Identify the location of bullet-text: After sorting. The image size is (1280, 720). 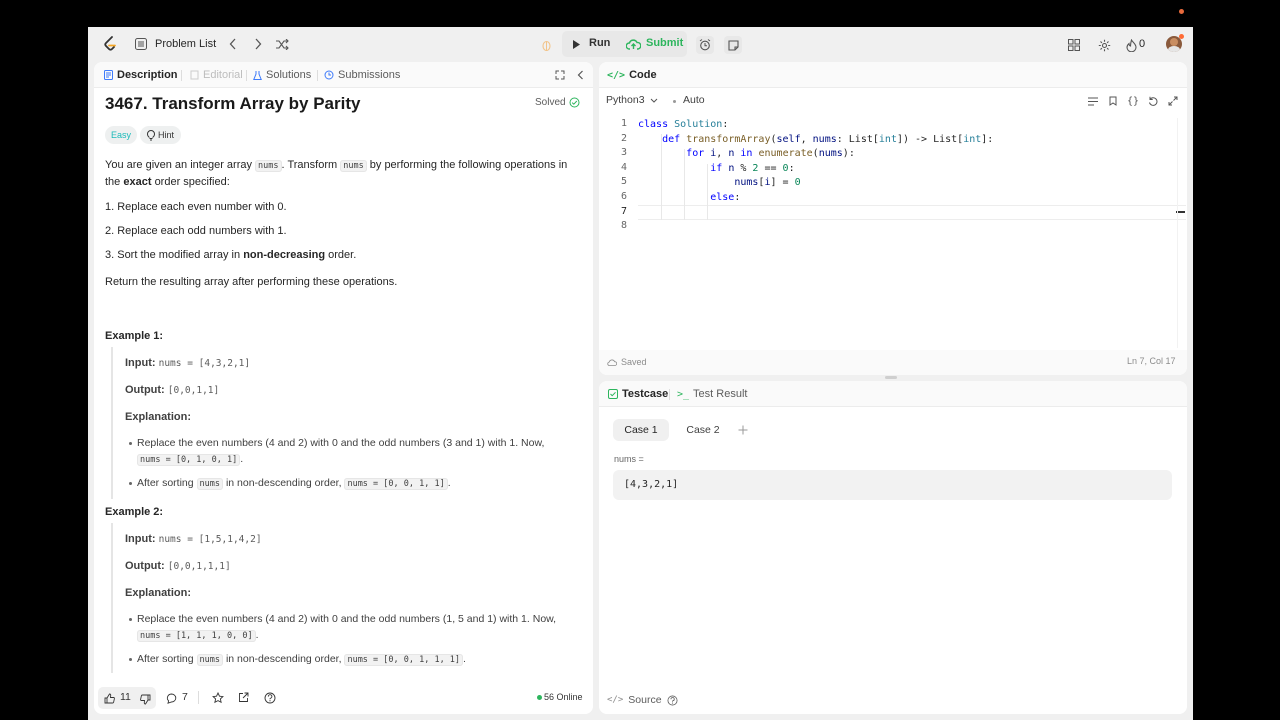
(165, 483).